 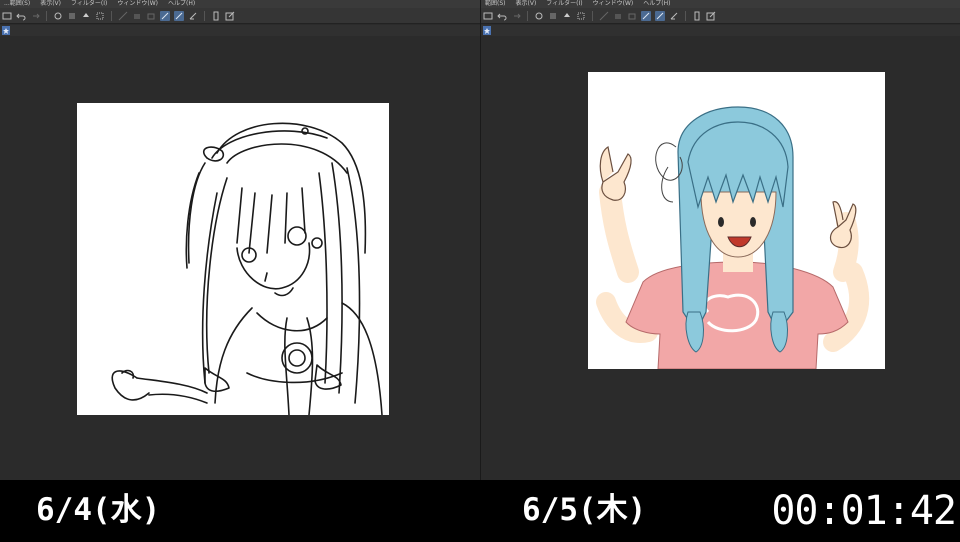 I want to click on date-label-right: 6/5(木), so click(x=584, y=510).